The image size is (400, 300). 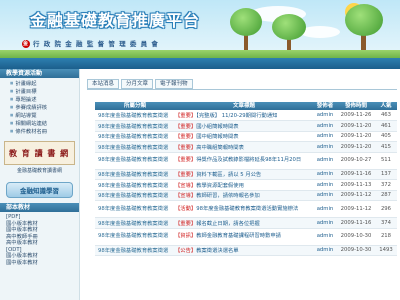 I want to click on row-title-text: 國中組簡報時間表, so click(x=217, y=137).